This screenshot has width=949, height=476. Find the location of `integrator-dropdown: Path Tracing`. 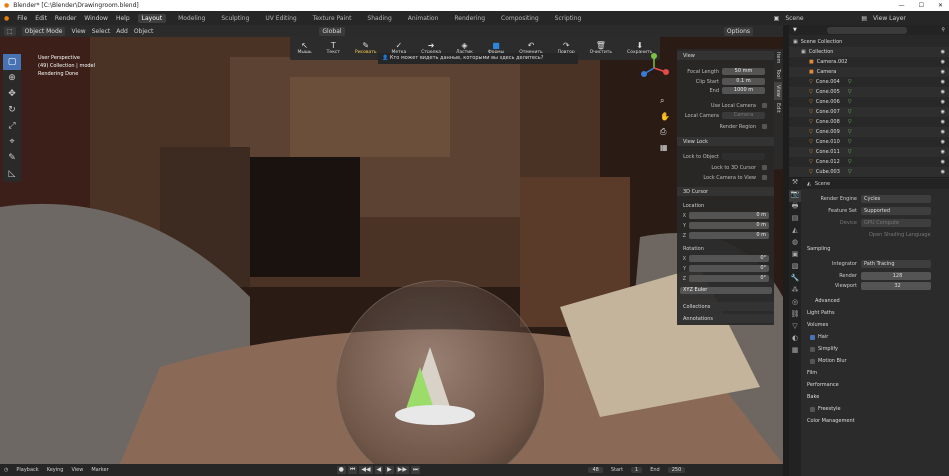

integrator-dropdown: Path Tracing is located at coordinates (896, 264).